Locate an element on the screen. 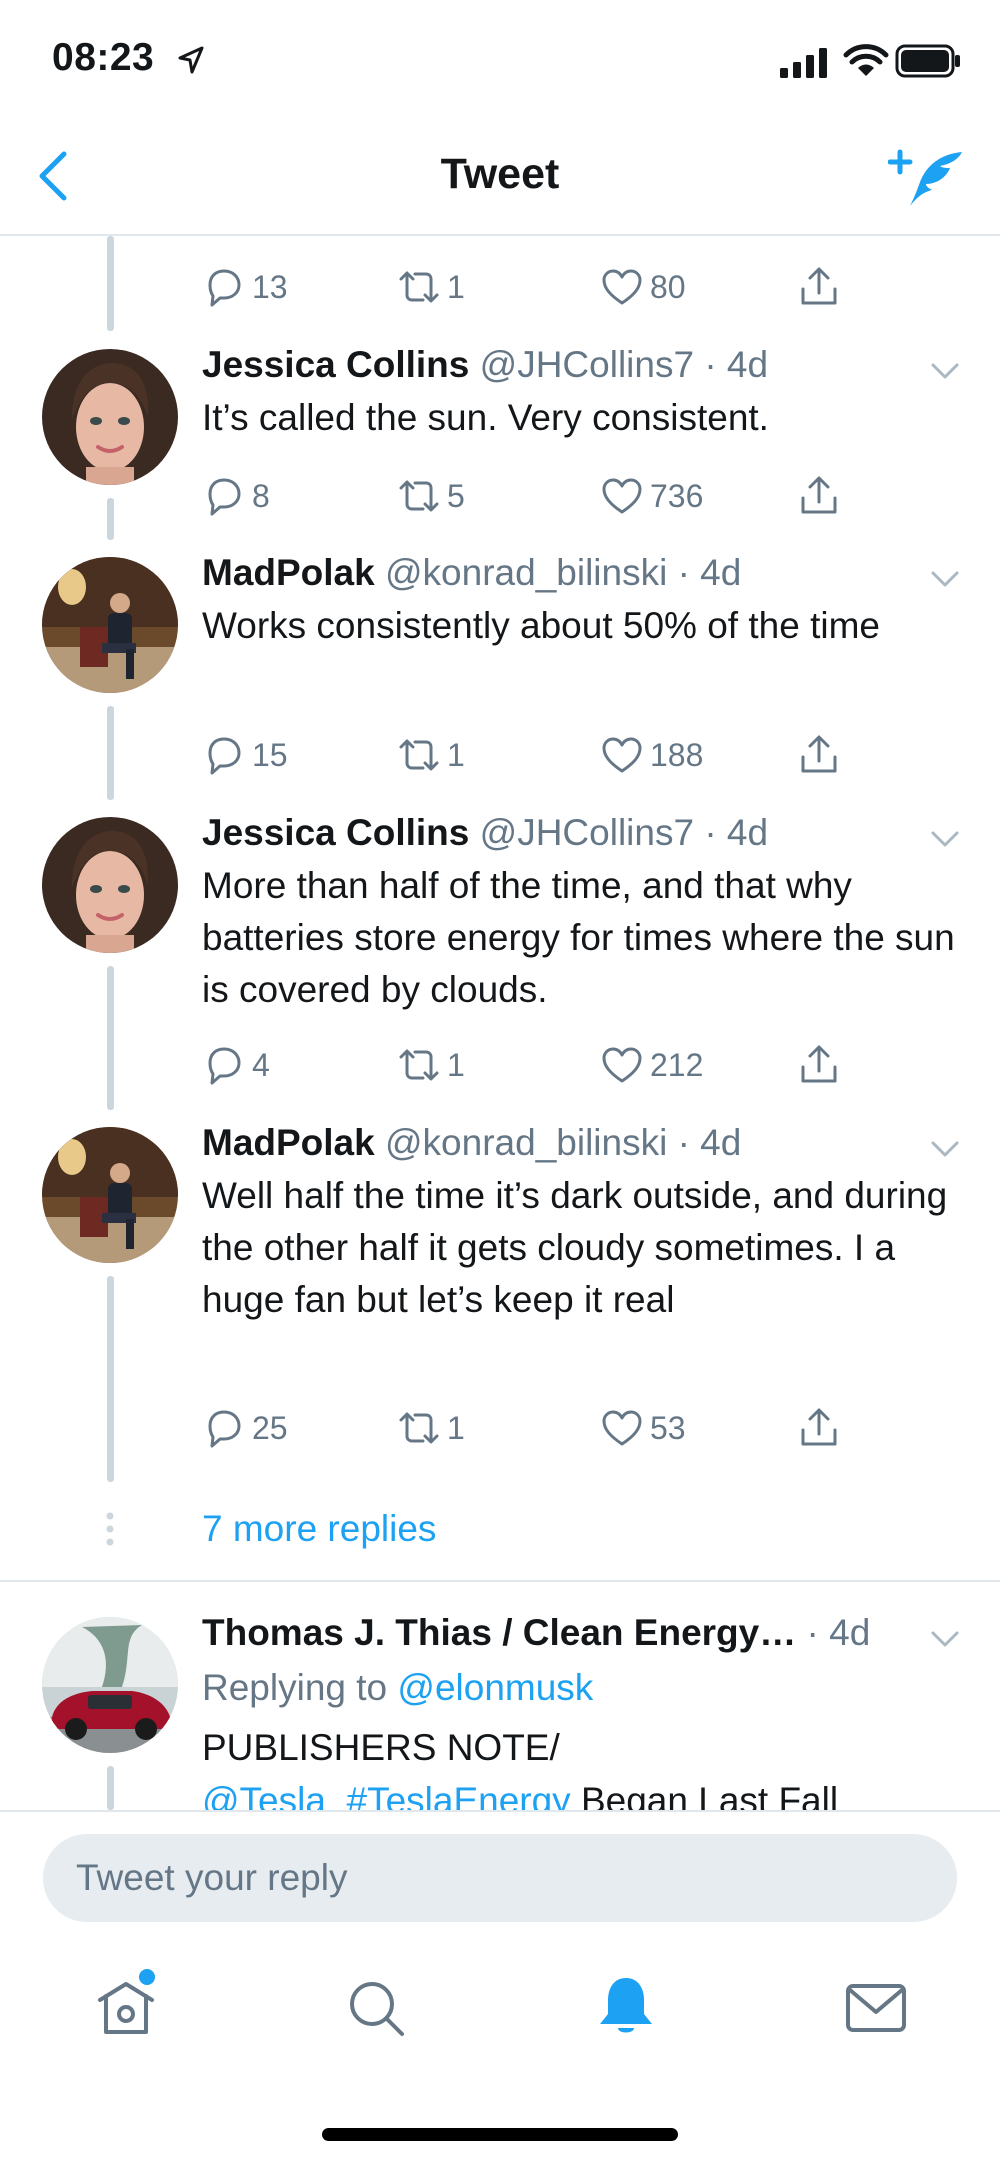 Image resolution: width=1000 pixels, height=2165 pixels. replying-to: Replying to @elonmusk is located at coordinates (397, 1688).